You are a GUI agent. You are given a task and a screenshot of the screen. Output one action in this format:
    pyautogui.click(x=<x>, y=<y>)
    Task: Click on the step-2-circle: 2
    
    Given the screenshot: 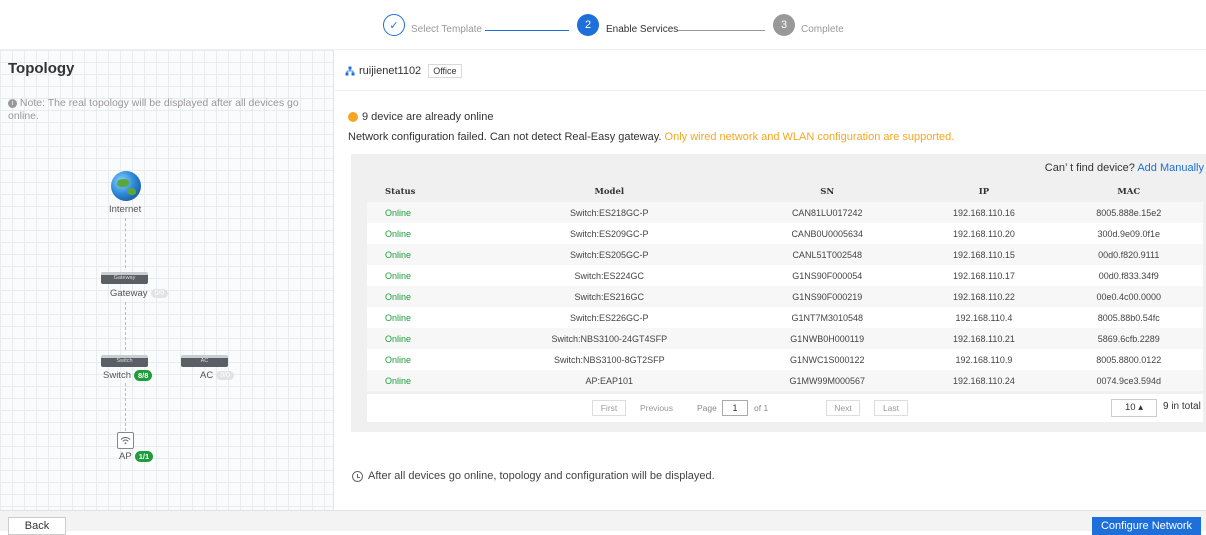 What is the action you would take?
    pyautogui.click(x=588, y=25)
    